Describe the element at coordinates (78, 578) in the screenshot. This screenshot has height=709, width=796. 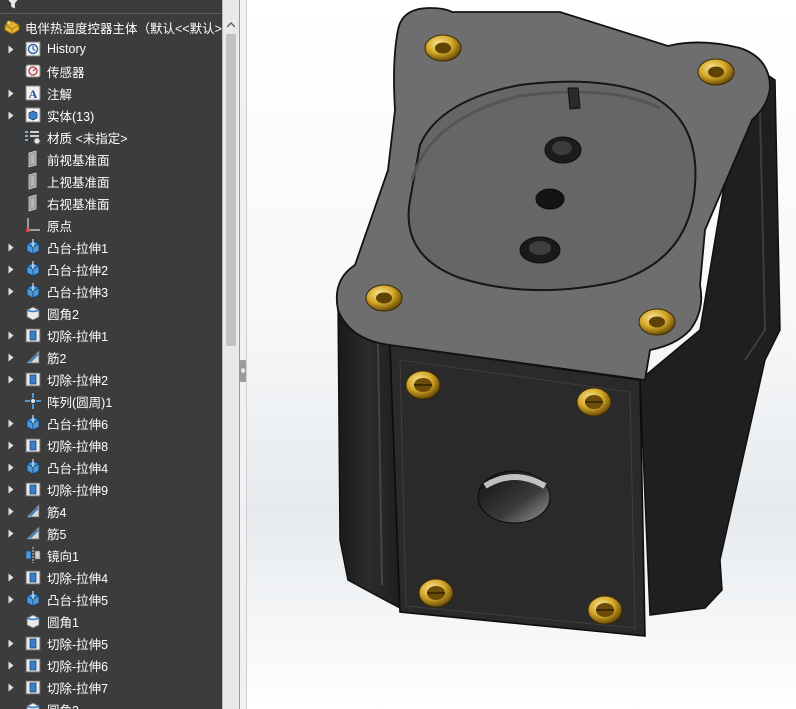
I see `tree-item-label: 切除-拉伸4` at that location.